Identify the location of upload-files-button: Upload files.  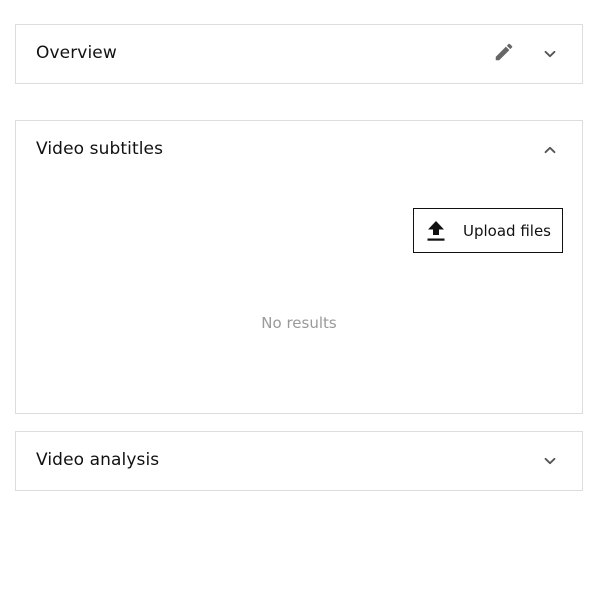
(488, 230).